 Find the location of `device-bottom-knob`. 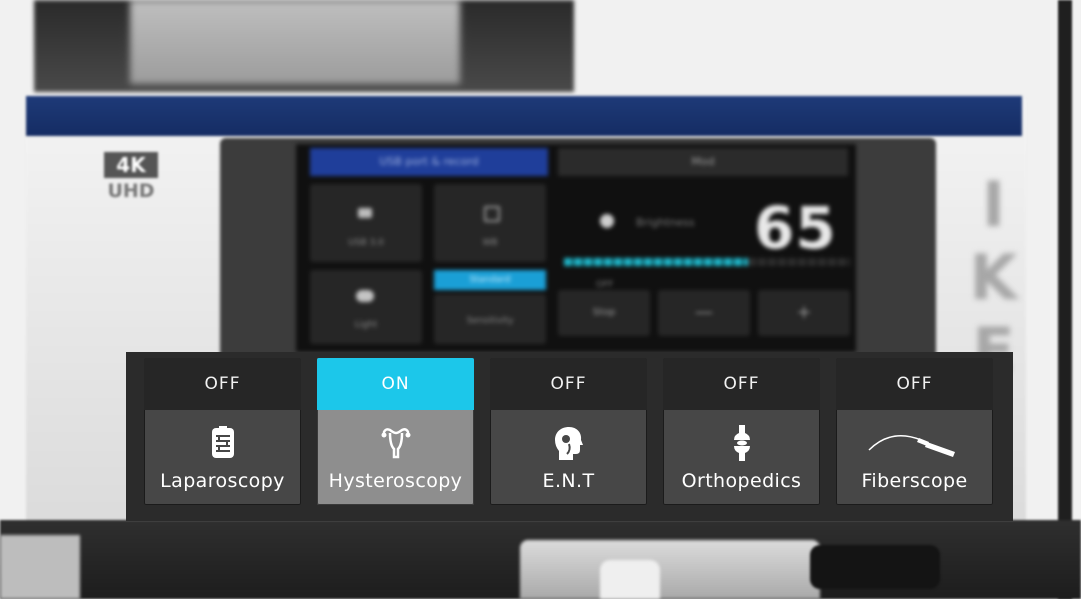

device-bottom-knob is located at coordinates (630, 579).